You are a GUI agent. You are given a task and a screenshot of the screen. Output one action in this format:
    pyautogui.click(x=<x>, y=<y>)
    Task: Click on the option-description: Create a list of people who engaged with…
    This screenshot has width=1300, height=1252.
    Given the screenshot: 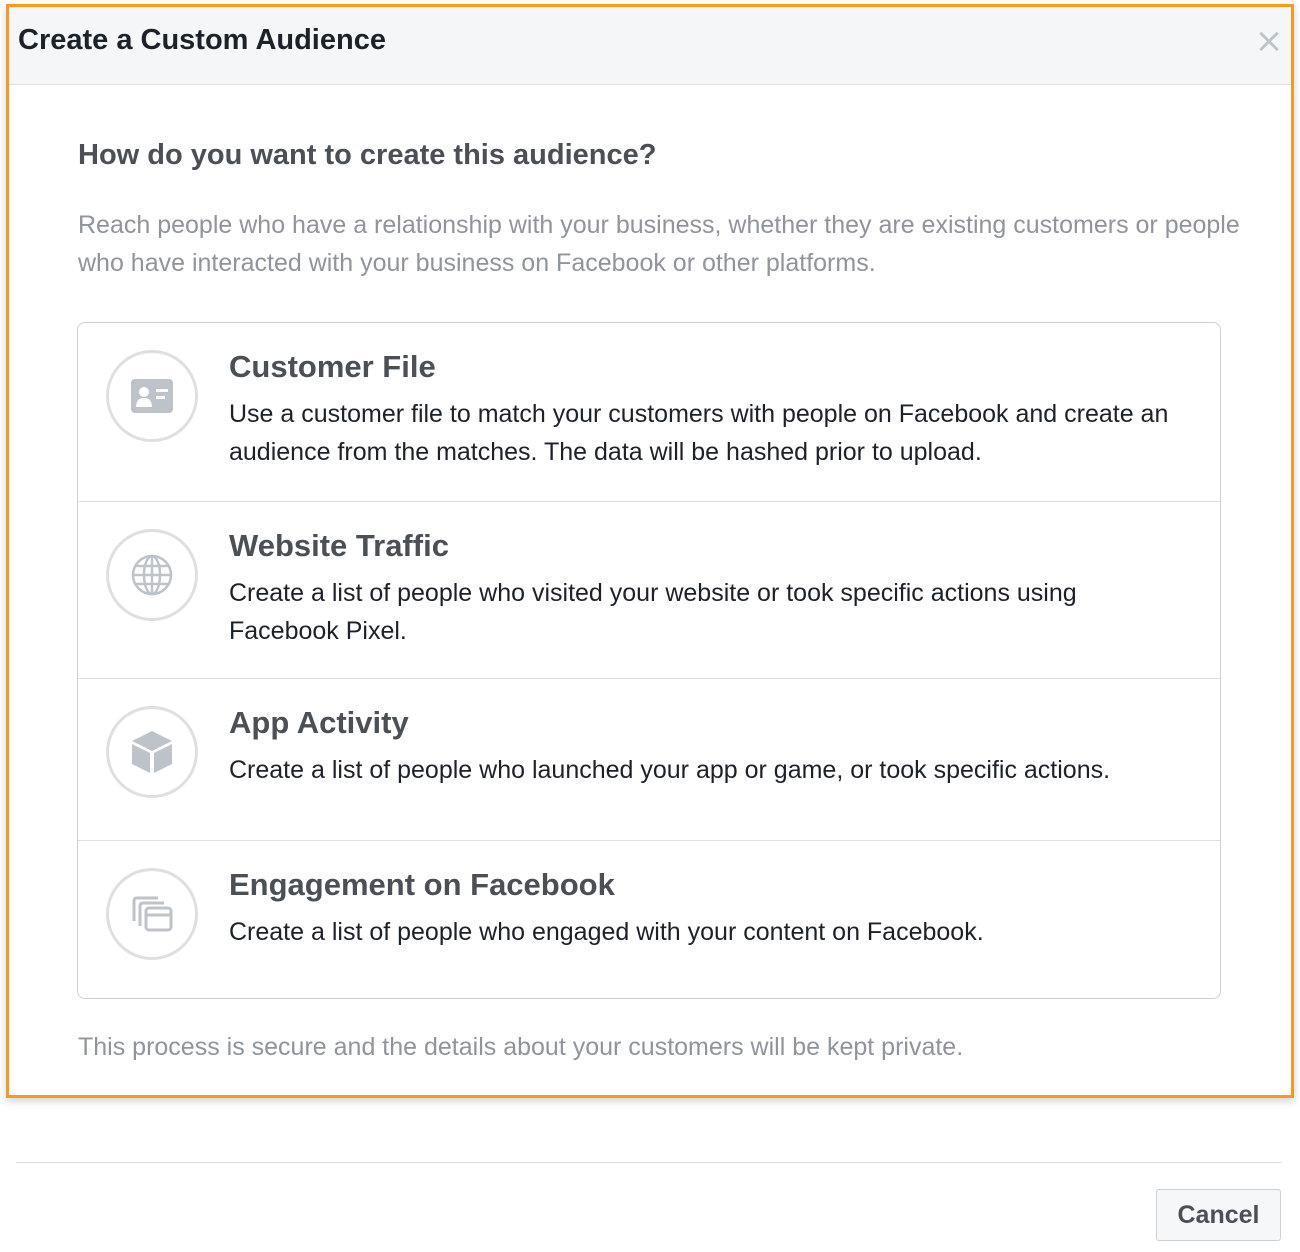 What is the action you would take?
    pyautogui.click(x=606, y=932)
    